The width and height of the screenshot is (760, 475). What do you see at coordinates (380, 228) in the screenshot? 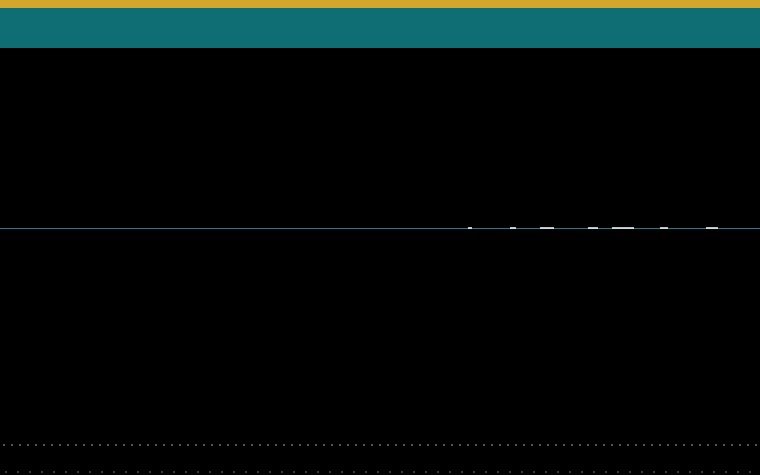
I see `divider-line` at bounding box center [380, 228].